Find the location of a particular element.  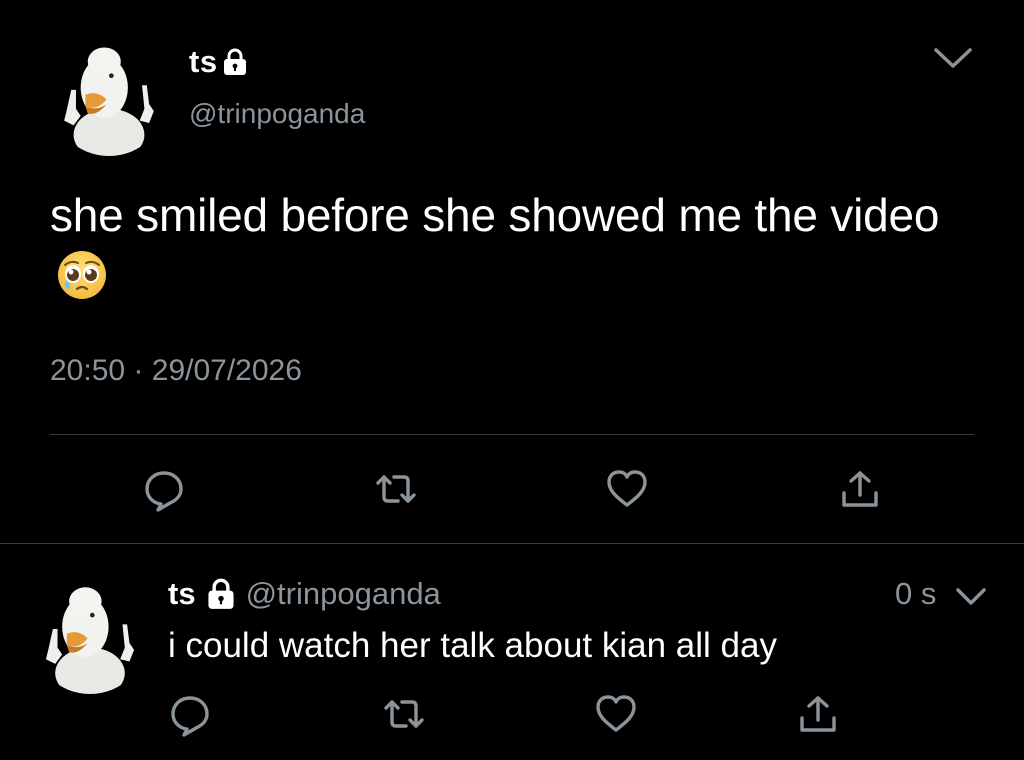

timestamp: 20:50 · 29/07/2026 is located at coordinates (176, 371).